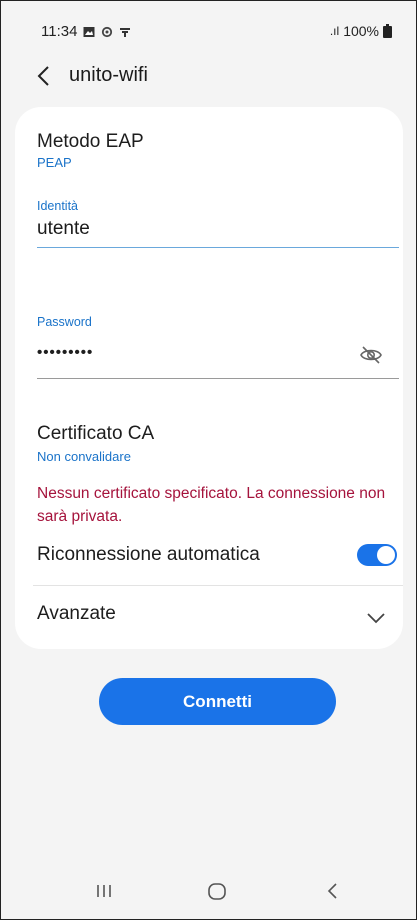 The image size is (417, 920). What do you see at coordinates (387, 31) in the screenshot?
I see `battery-icon` at bounding box center [387, 31].